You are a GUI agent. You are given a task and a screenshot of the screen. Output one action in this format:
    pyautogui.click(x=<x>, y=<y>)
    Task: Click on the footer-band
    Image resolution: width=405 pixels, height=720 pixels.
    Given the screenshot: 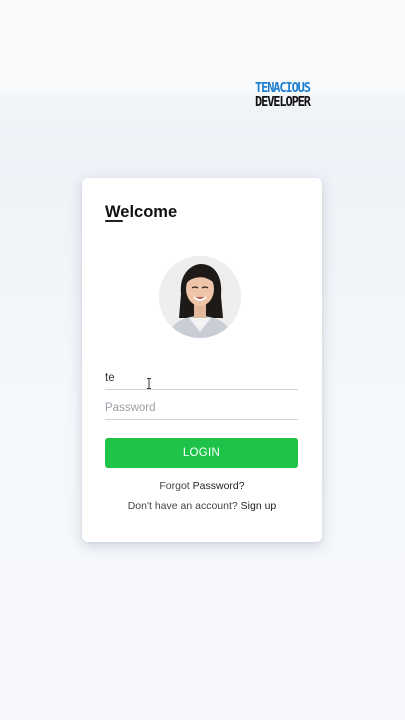 What is the action you would take?
    pyautogui.click(x=202, y=674)
    